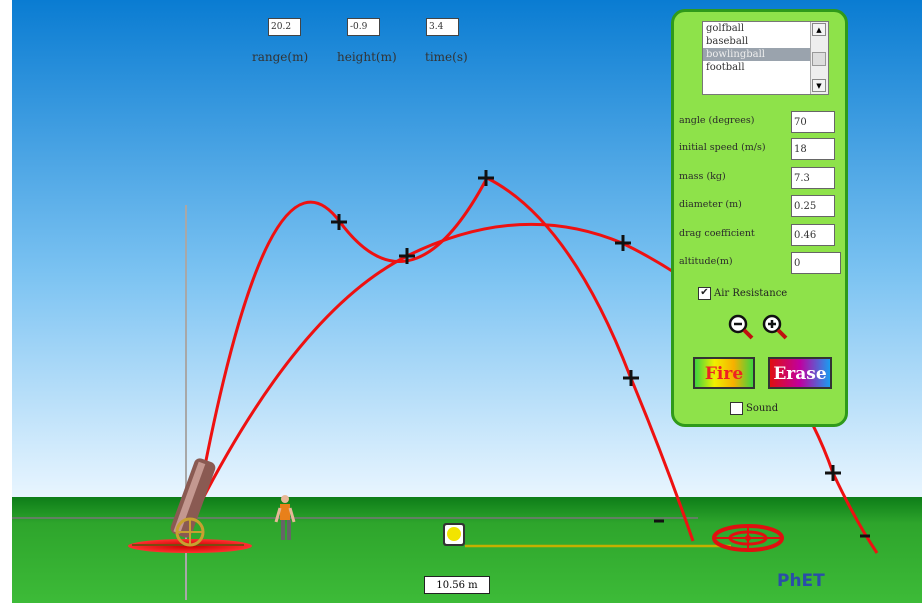  Describe the element at coordinates (702, 176) in the screenshot. I see `mass-label: mass (kg)` at that location.